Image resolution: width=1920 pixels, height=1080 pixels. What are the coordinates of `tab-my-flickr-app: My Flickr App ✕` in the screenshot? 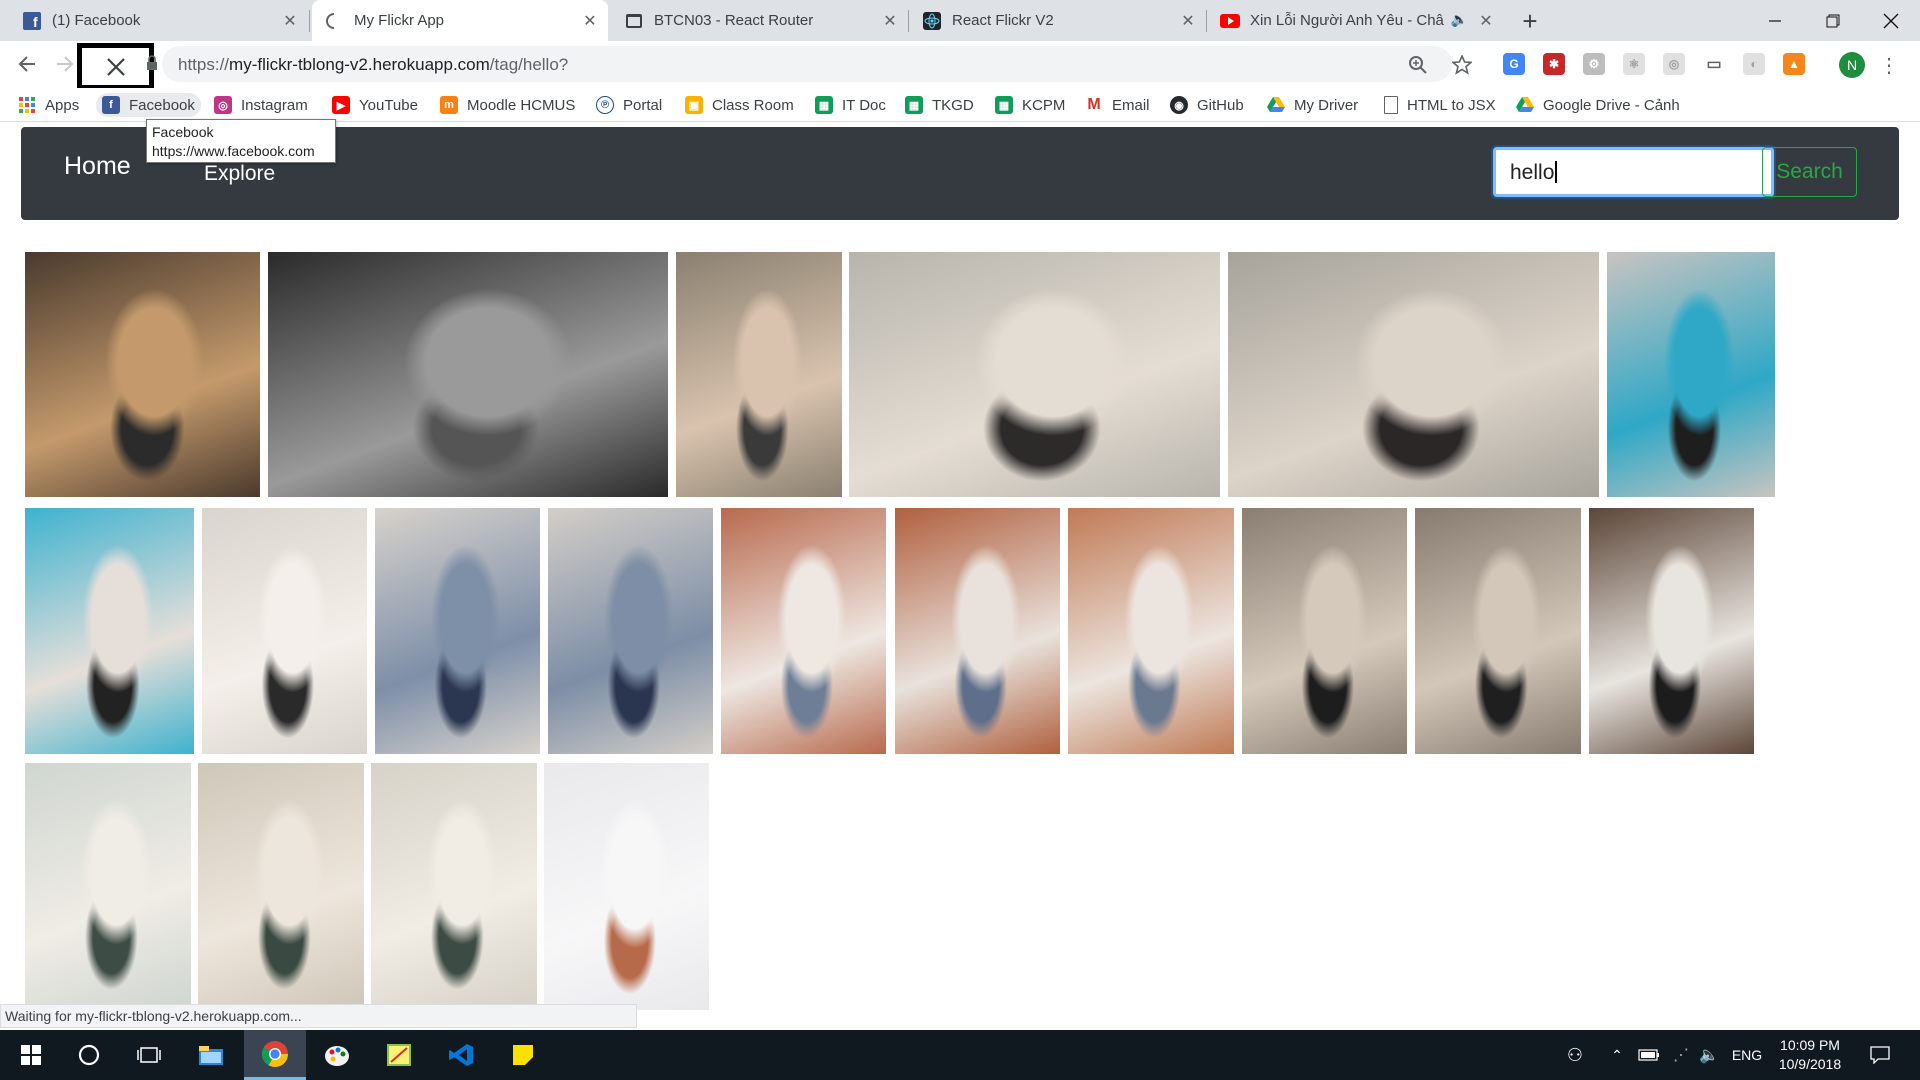 It's located at (460, 20).